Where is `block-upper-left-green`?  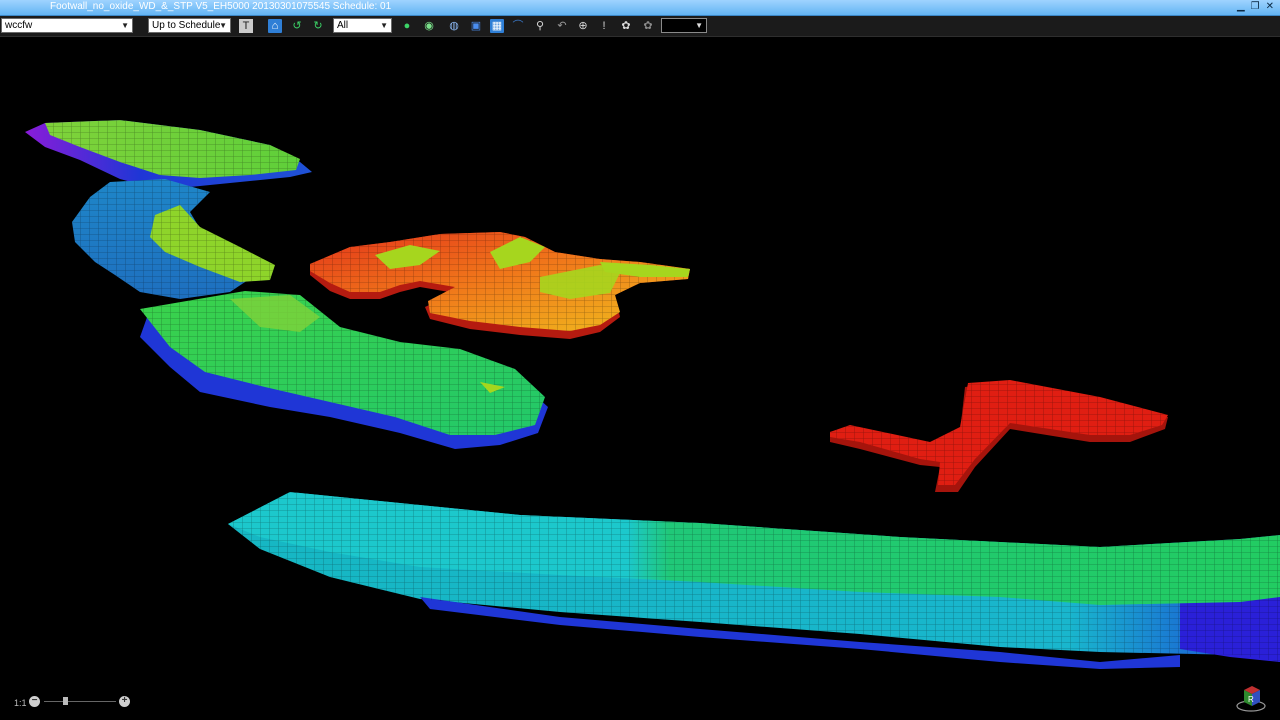 block-upper-left-green is located at coordinates (168, 153).